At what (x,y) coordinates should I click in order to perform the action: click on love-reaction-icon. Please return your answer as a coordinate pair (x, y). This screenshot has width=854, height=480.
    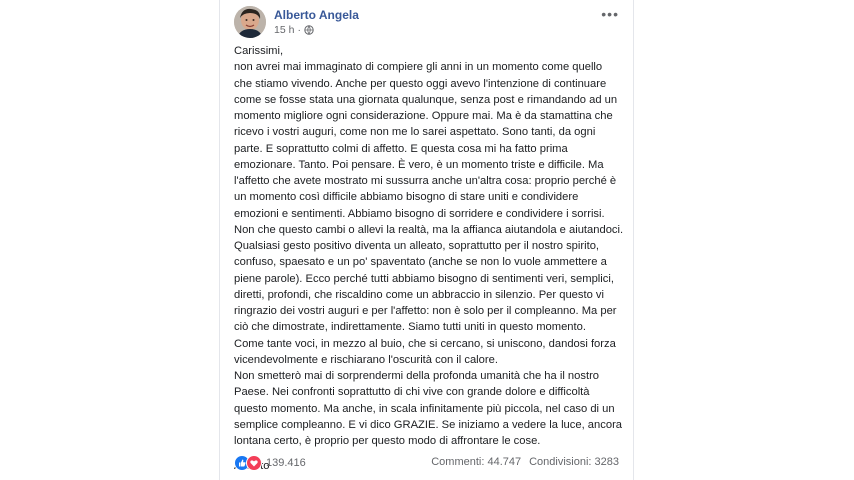
    Looking at the image, I should click on (254, 463).